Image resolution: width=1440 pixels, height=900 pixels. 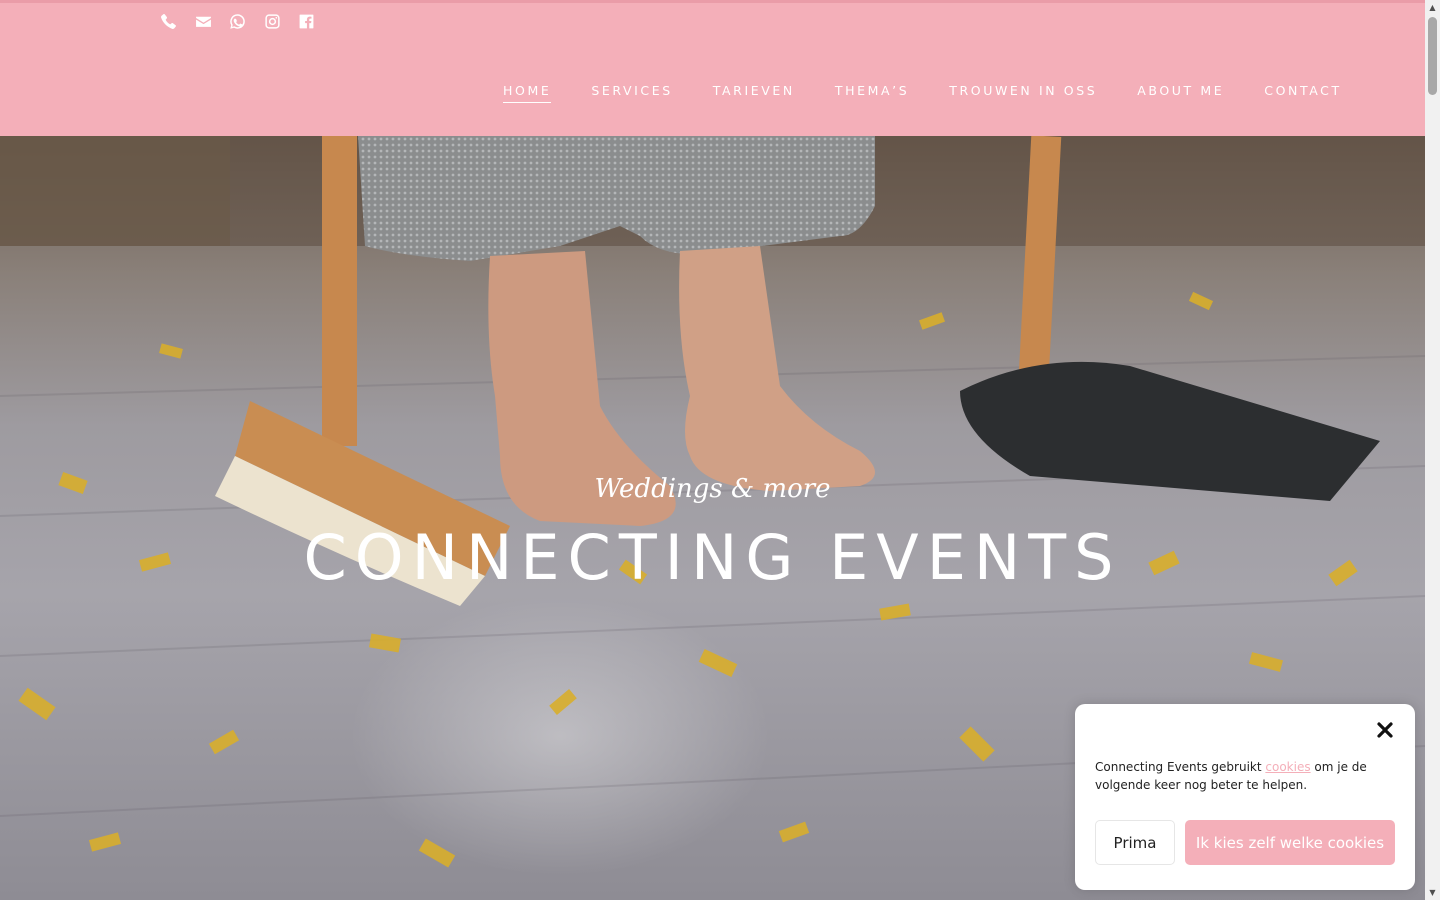 What do you see at coordinates (315, 23) in the screenshot?
I see `facebook-icon` at bounding box center [315, 23].